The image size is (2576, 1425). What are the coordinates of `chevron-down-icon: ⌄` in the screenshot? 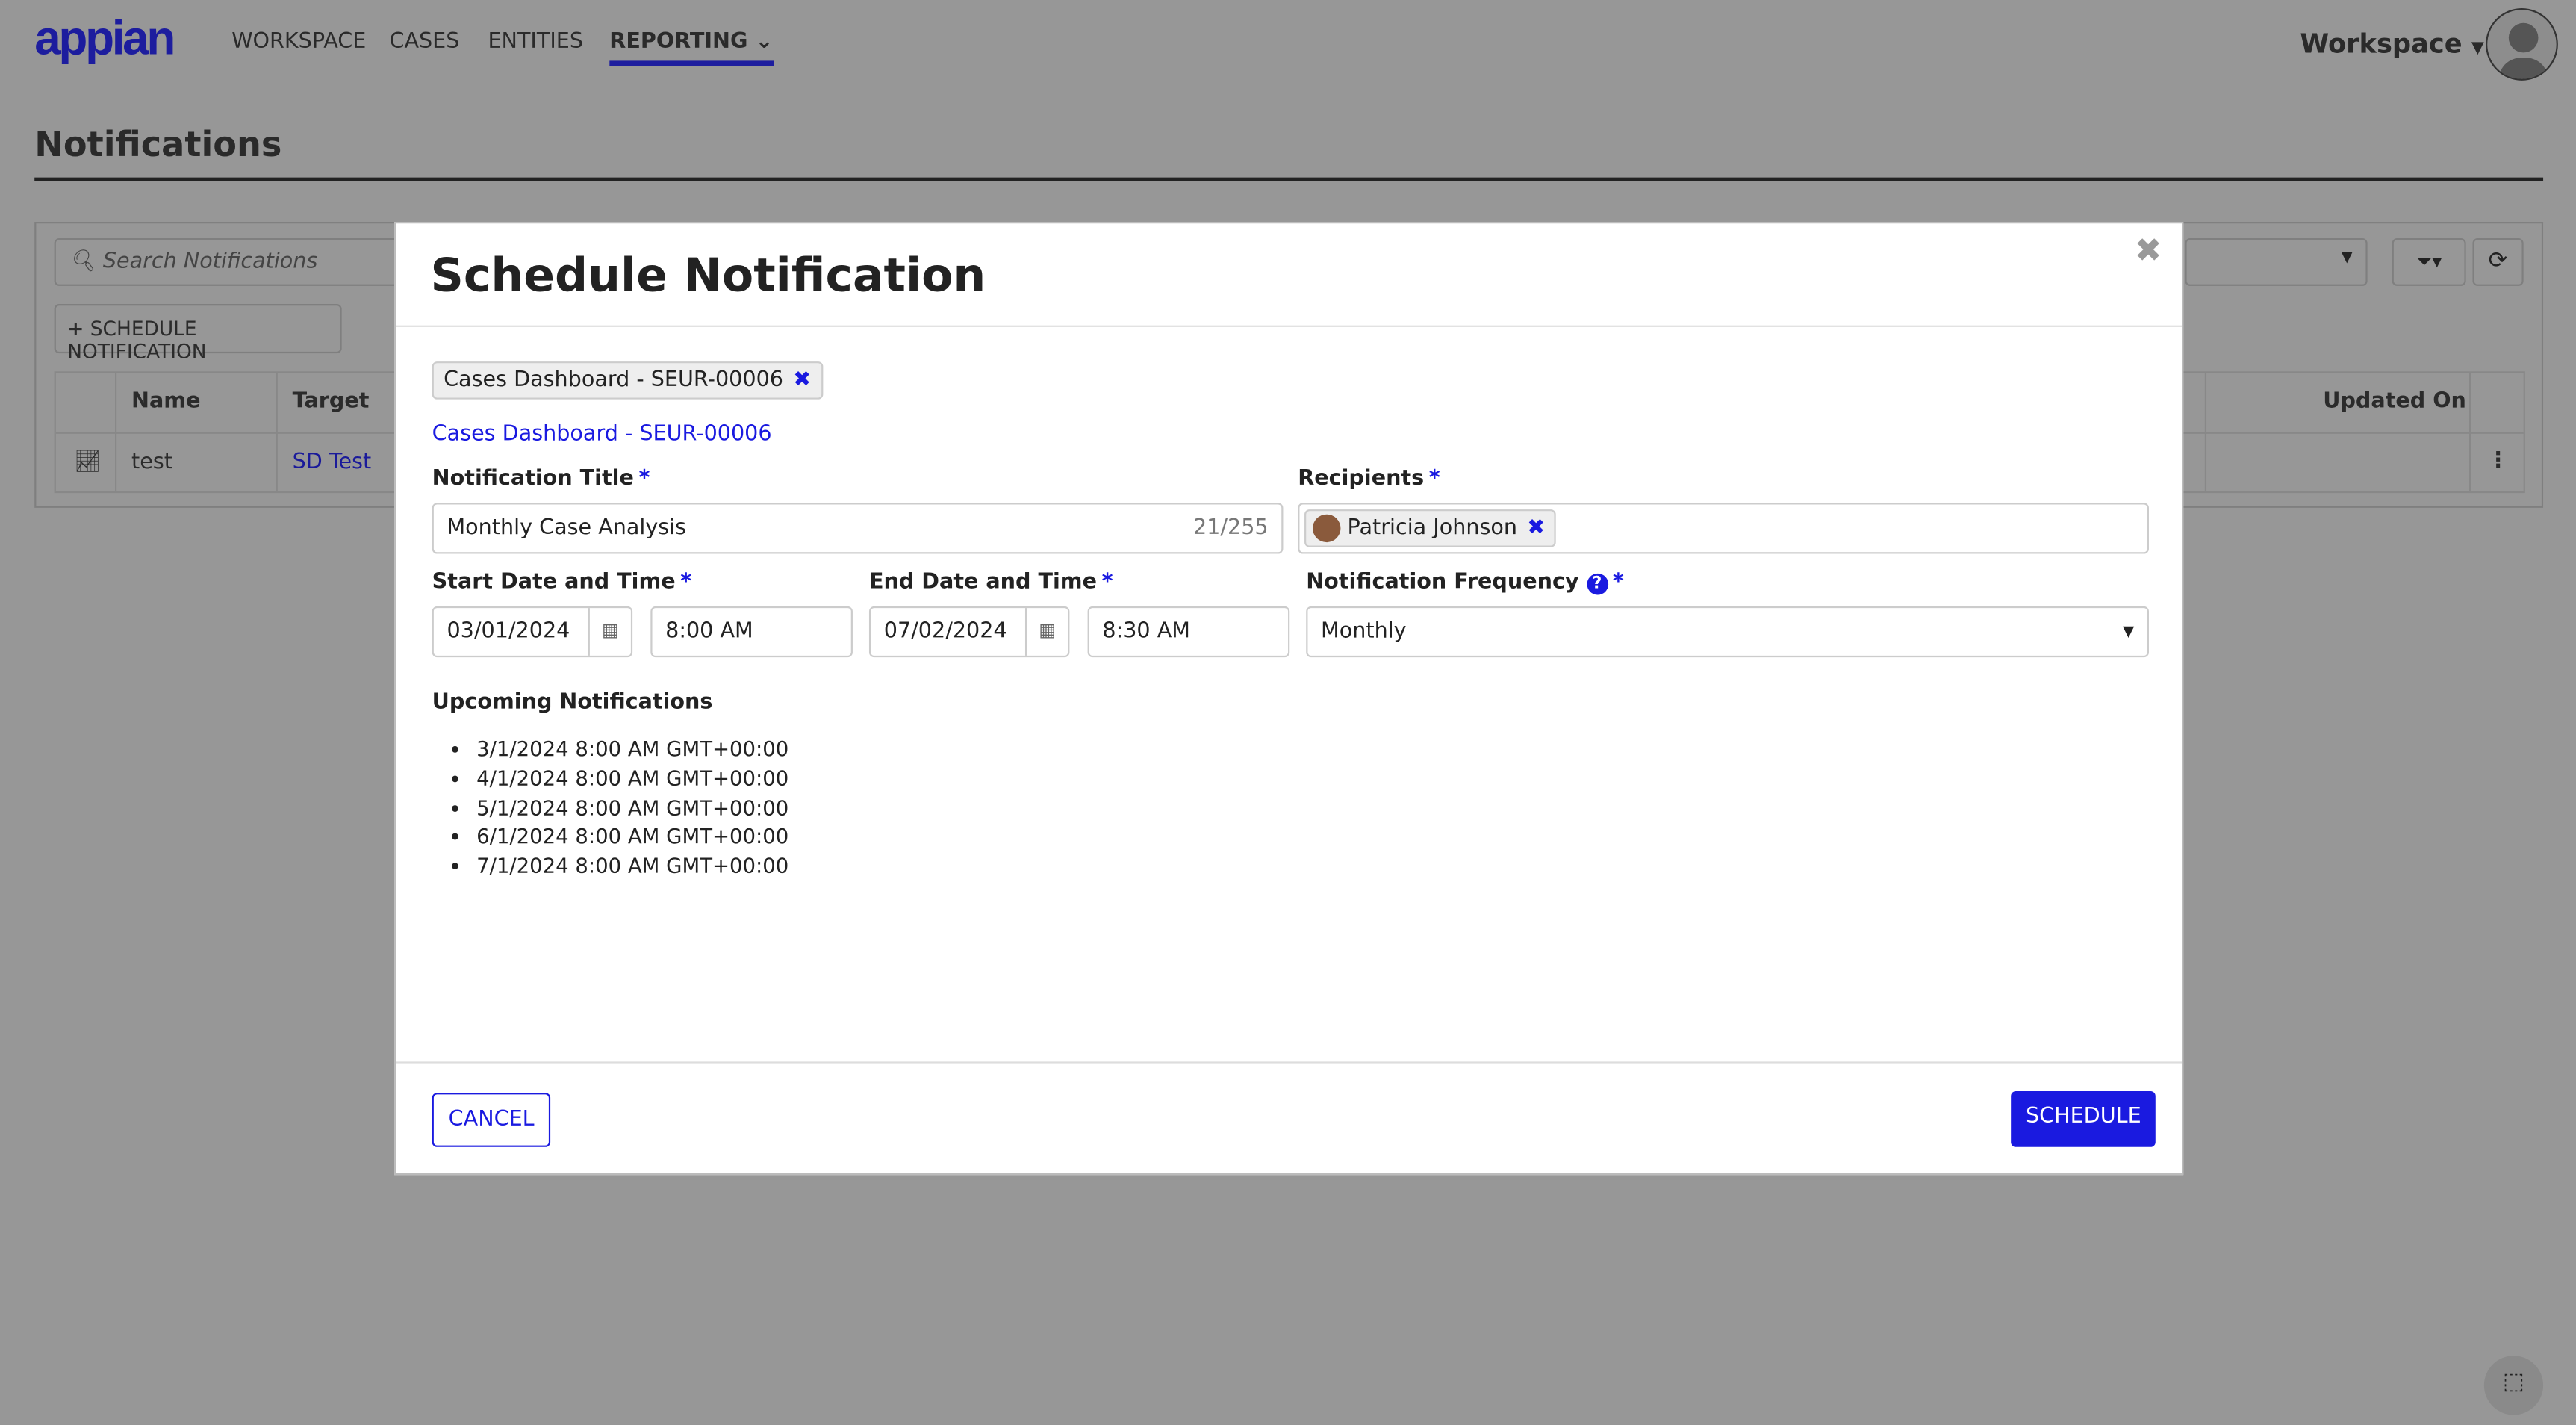 It's located at (764, 42).